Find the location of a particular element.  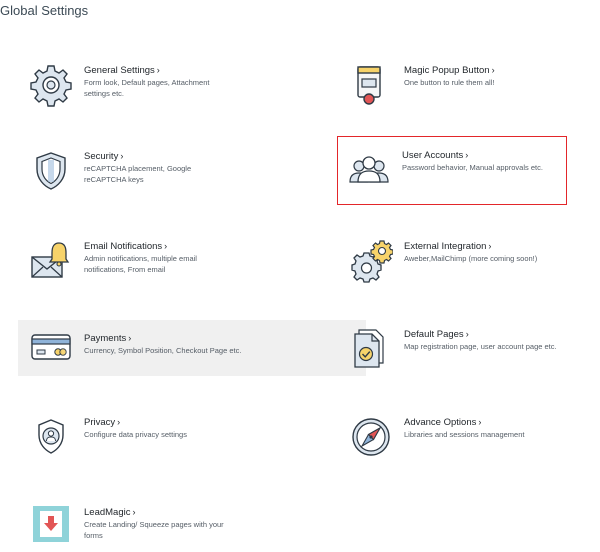

card-title: Security › is located at coordinates (104, 156).